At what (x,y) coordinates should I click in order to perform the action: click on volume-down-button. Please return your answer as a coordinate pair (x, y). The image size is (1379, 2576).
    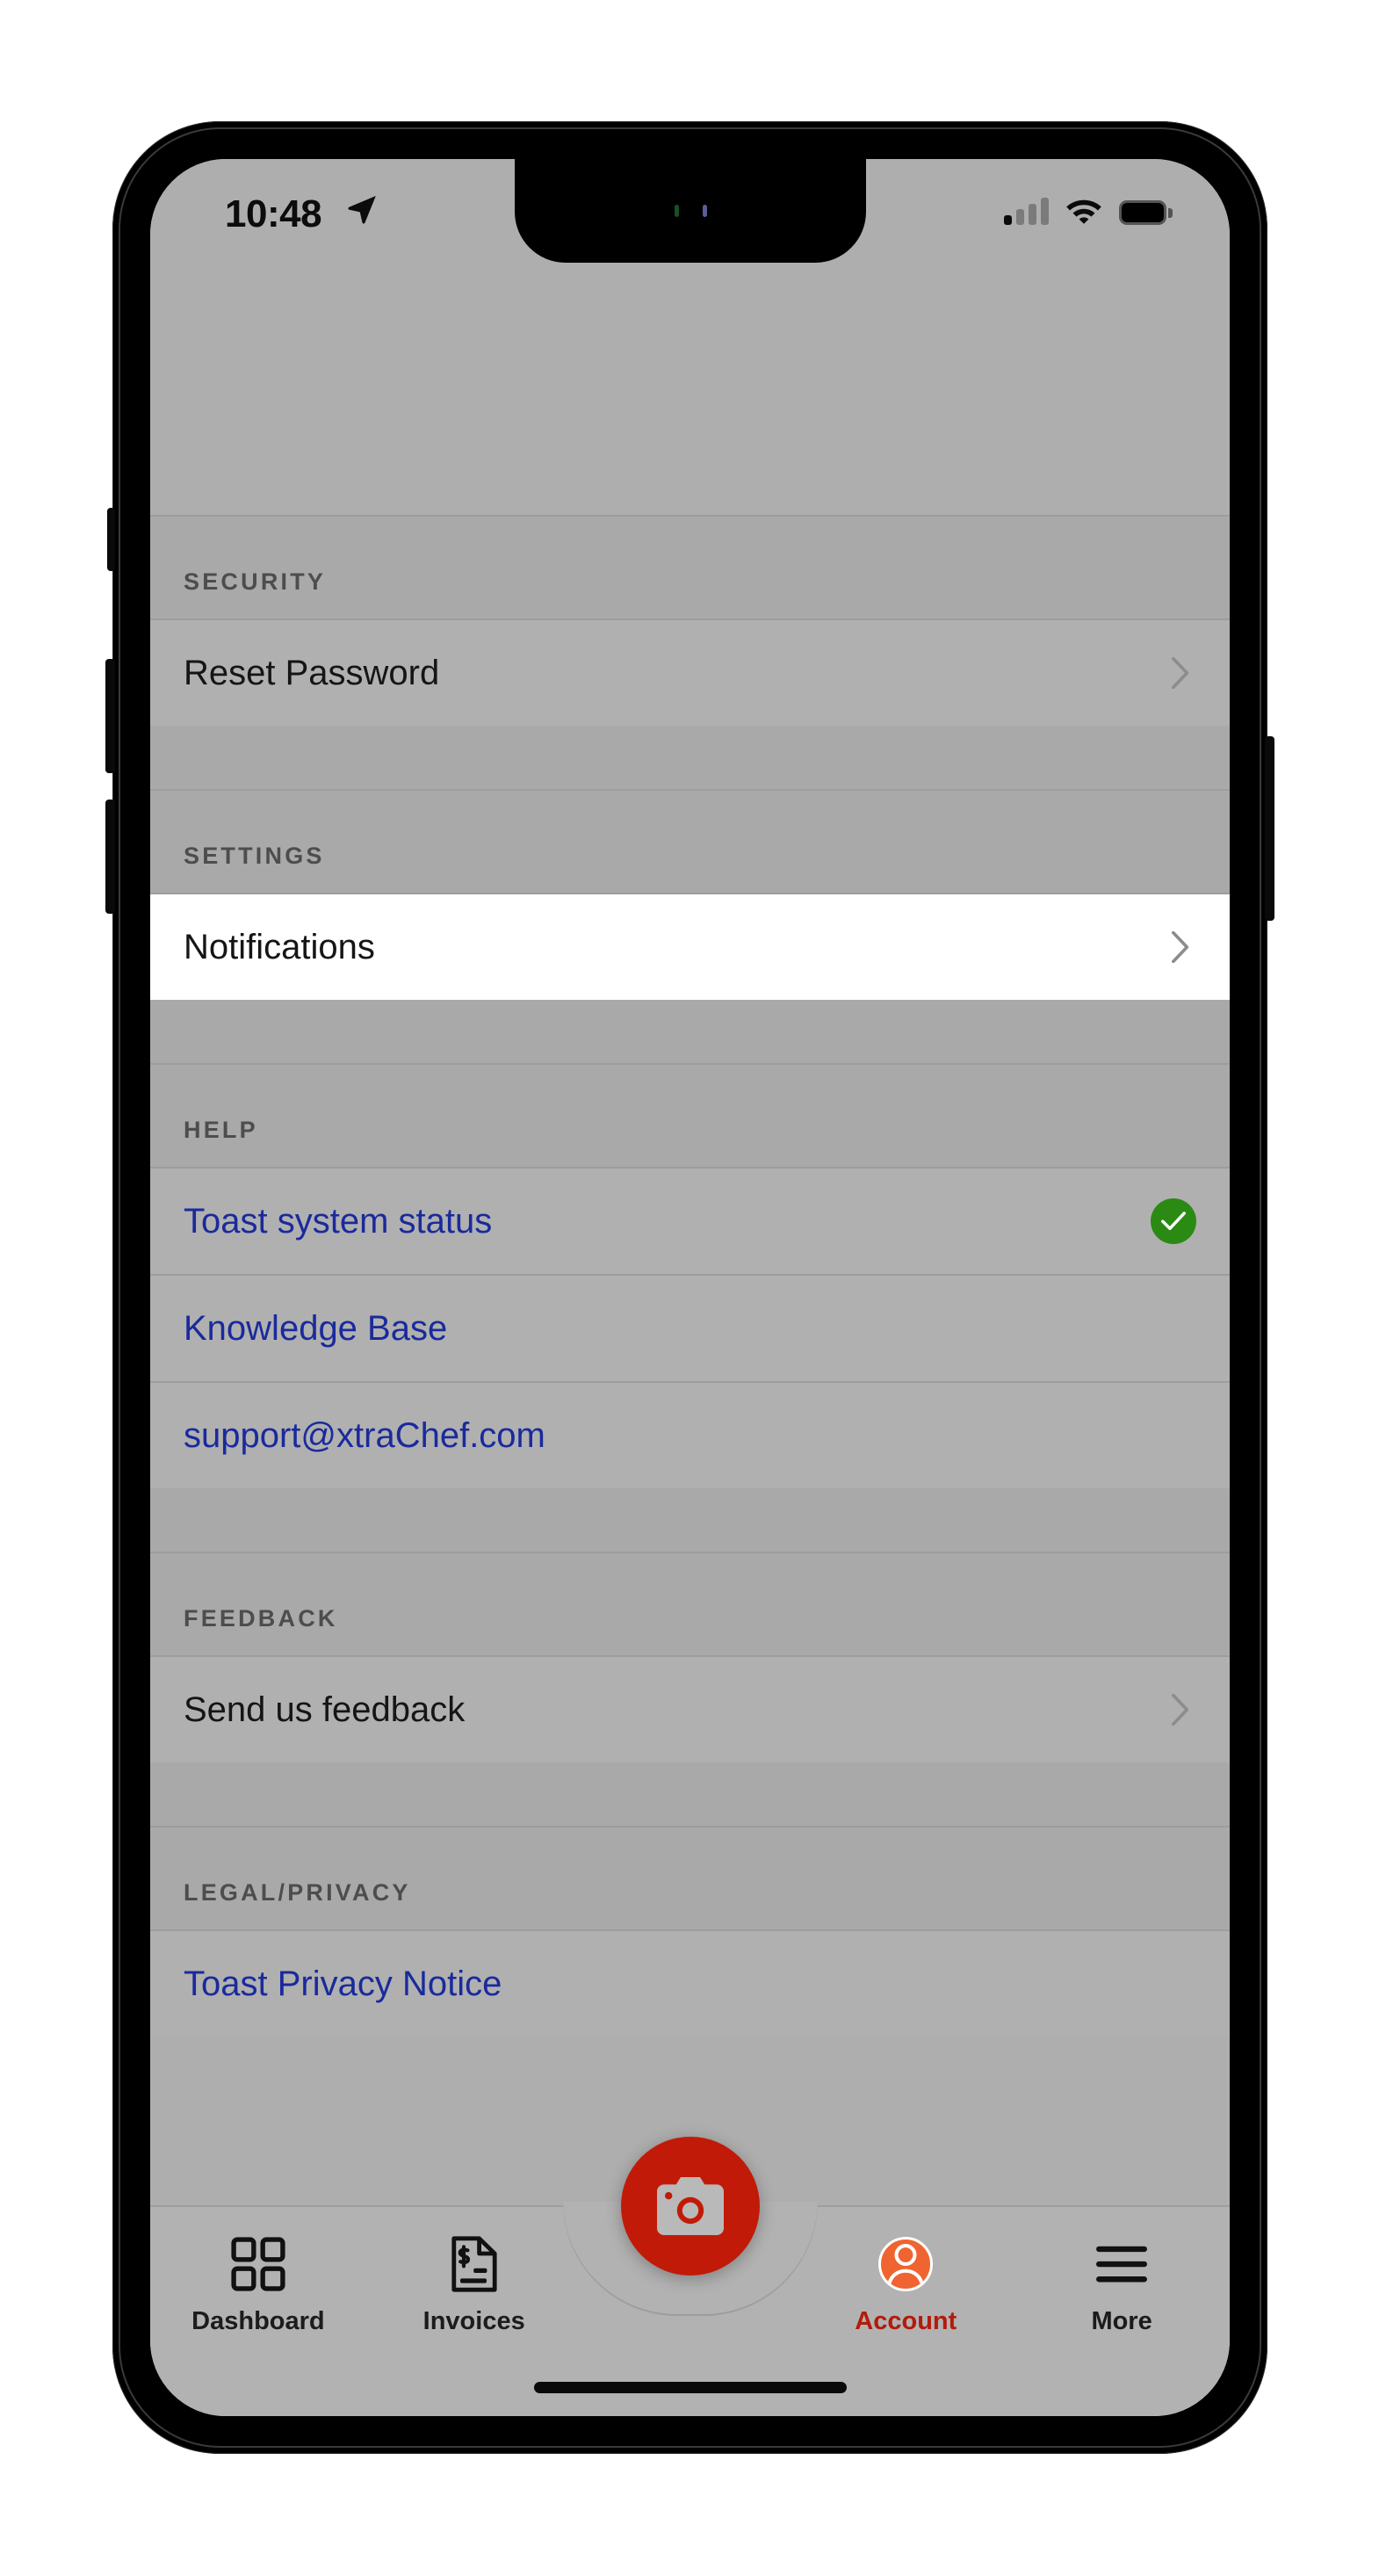
    Looking at the image, I should click on (110, 857).